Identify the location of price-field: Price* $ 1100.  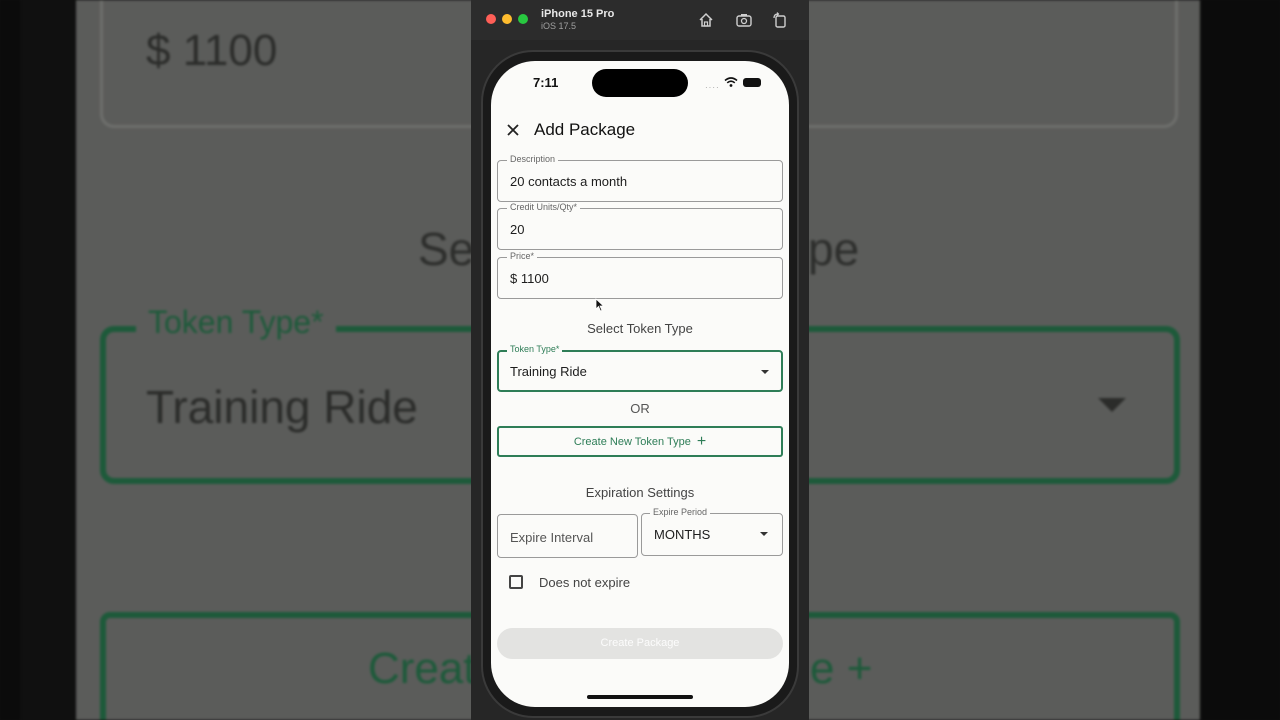
(640, 275).